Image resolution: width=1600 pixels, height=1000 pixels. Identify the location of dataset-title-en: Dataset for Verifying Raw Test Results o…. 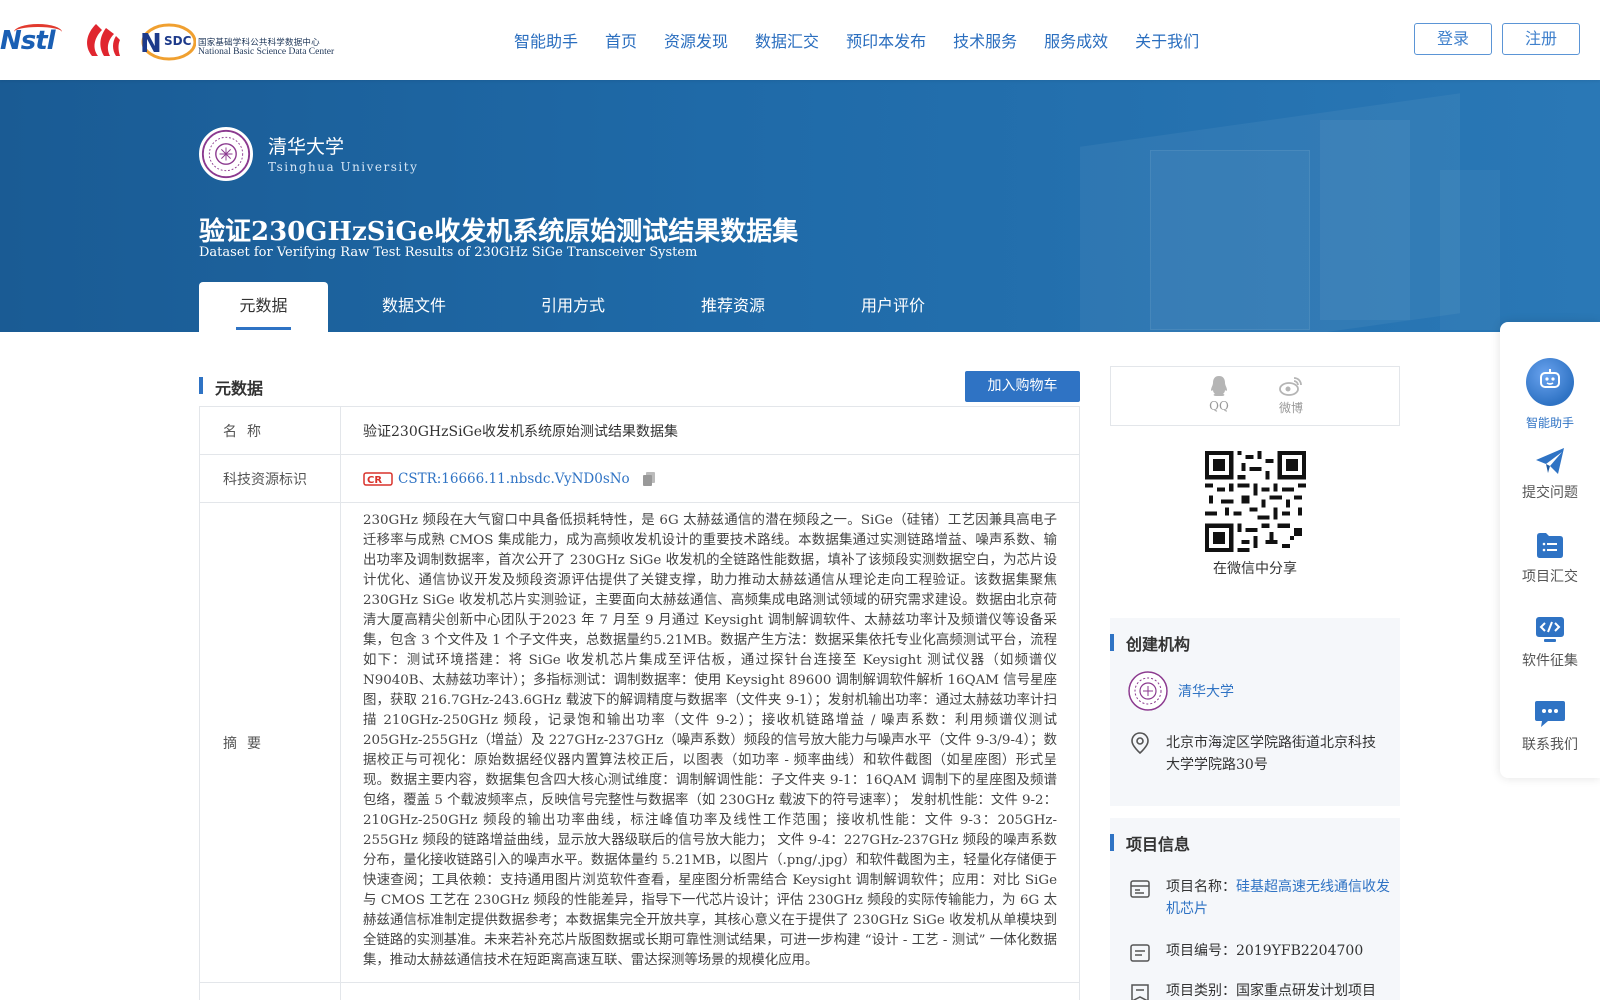
(448, 252).